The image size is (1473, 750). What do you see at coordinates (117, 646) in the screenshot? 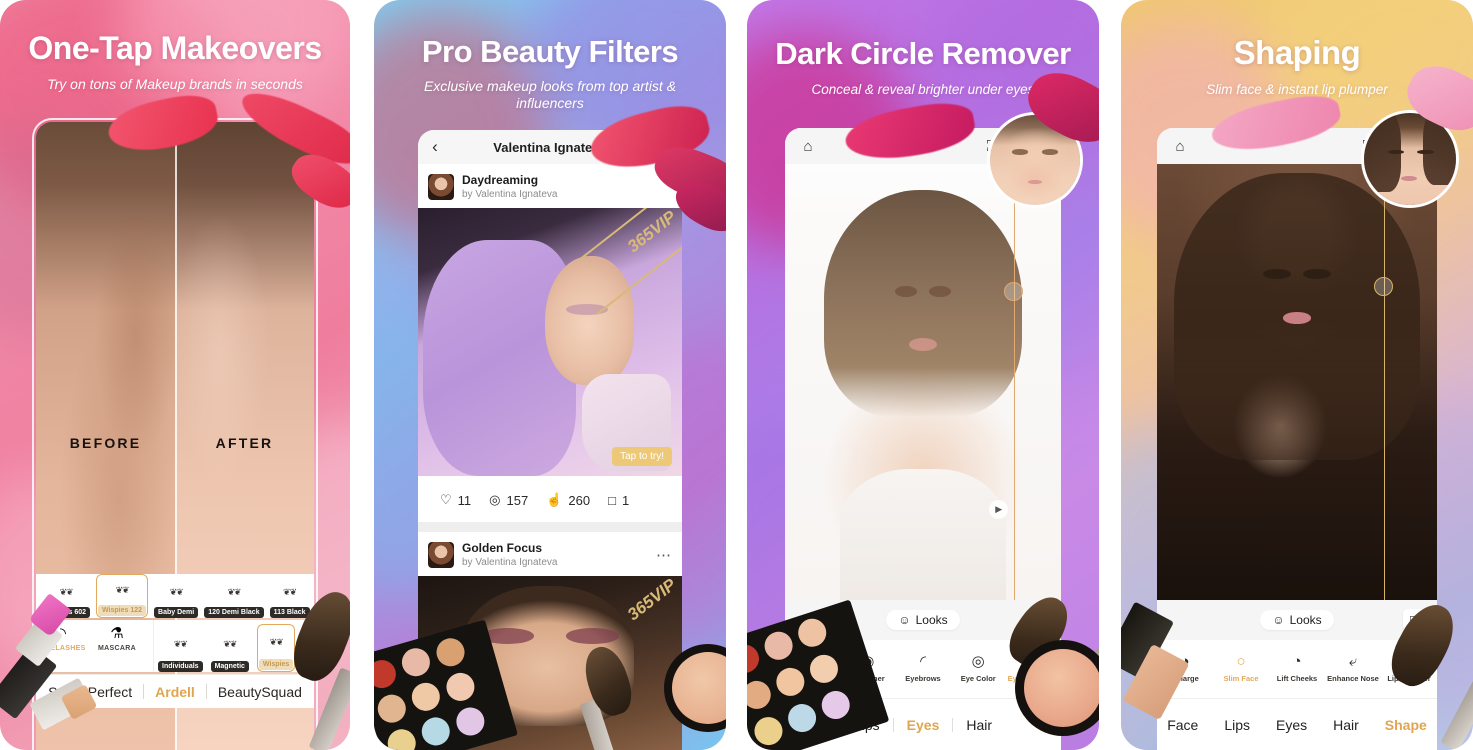
I see `category-mascara-icon: ⚗ MASCARA` at bounding box center [117, 646].